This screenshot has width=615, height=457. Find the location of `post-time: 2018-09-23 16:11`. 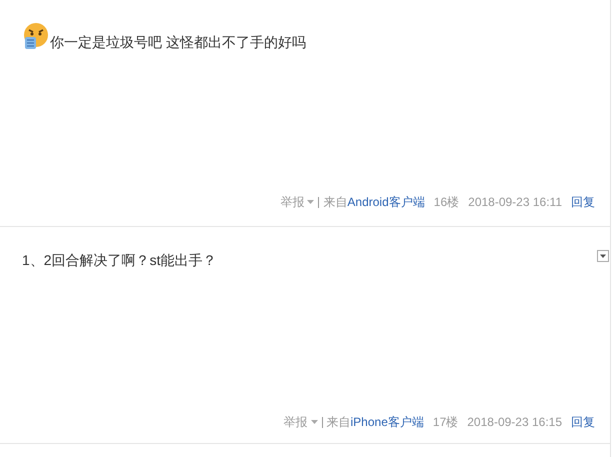

post-time: 2018-09-23 16:11 is located at coordinates (515, 202).